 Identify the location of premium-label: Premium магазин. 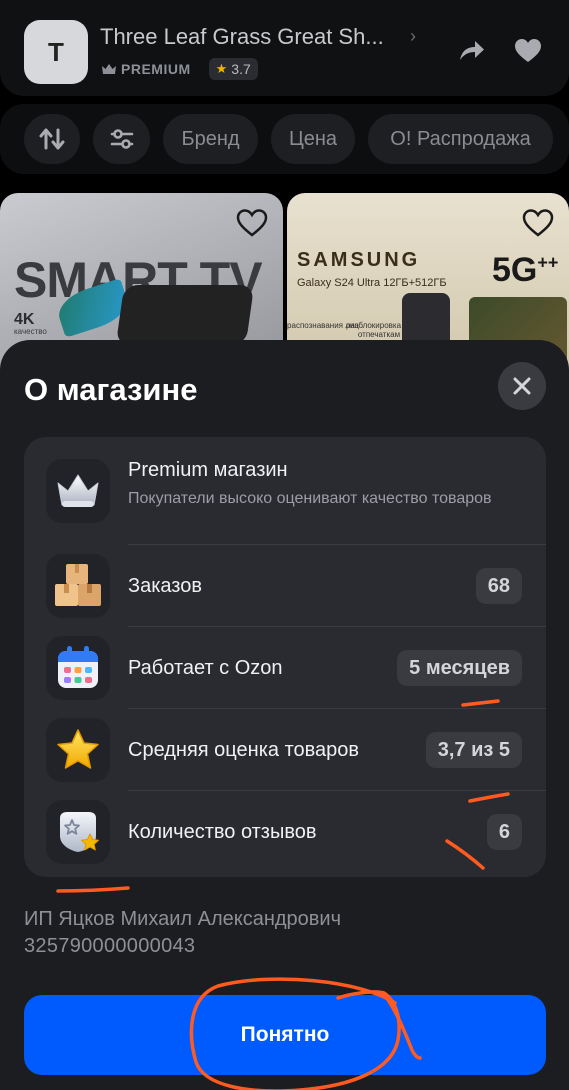
(208, 470).